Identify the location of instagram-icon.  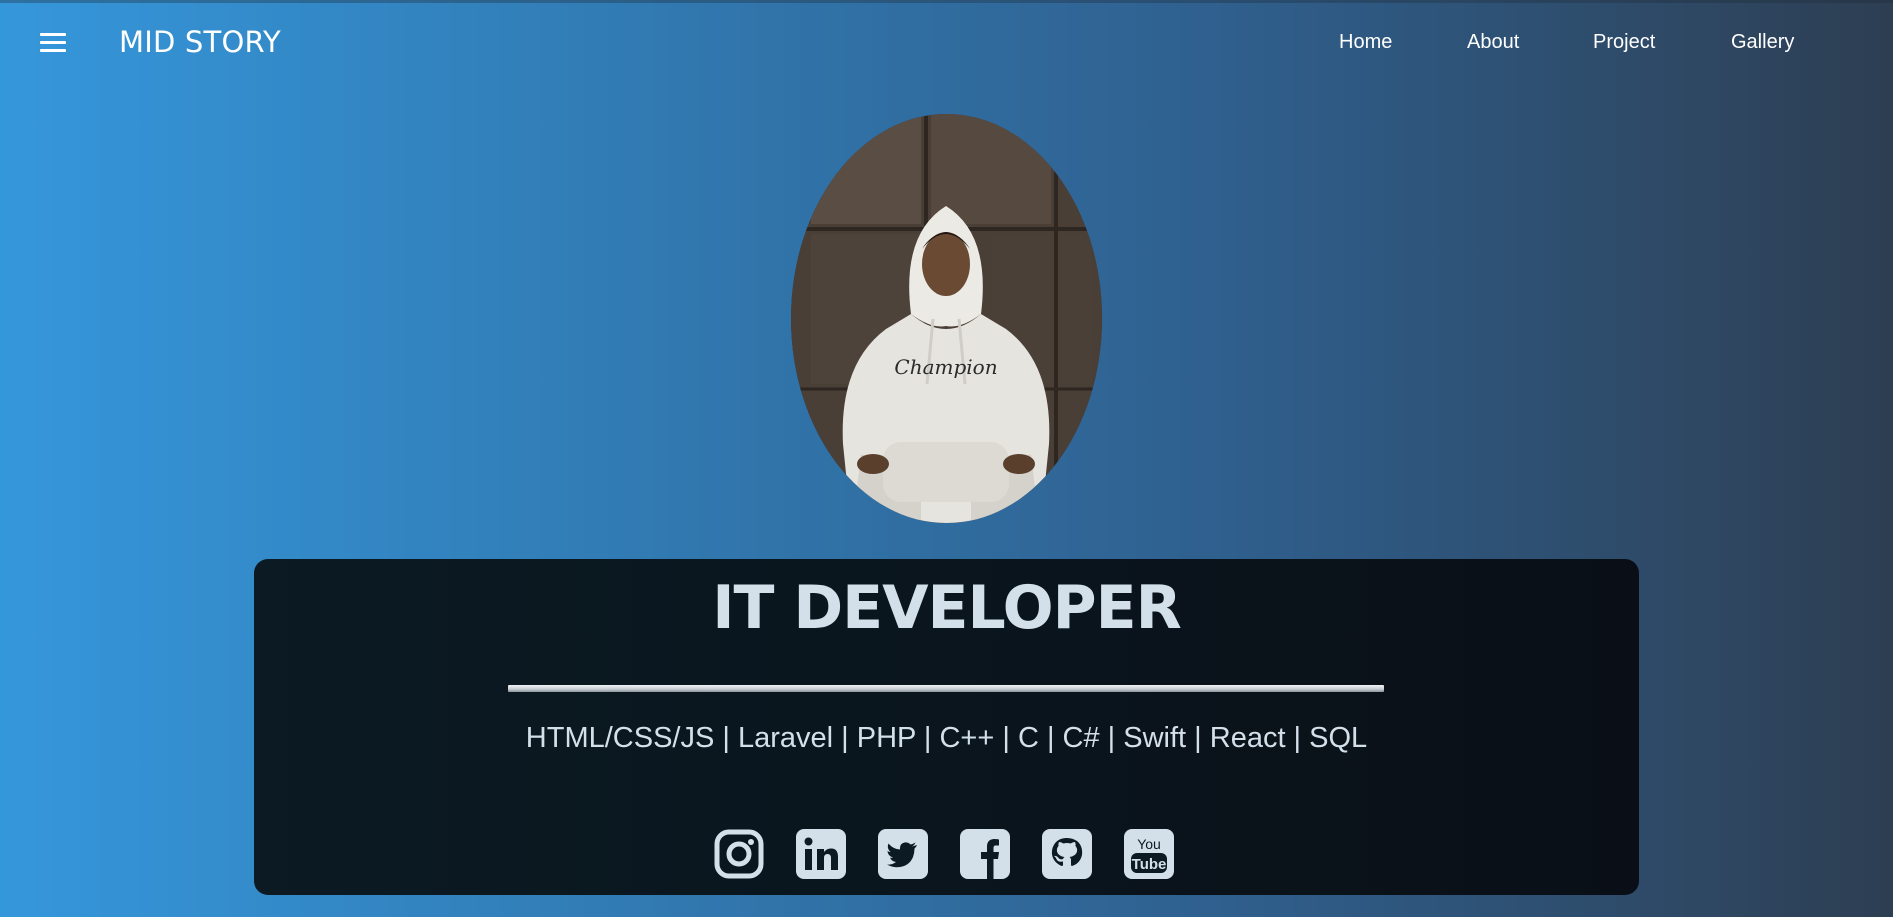
(739, 854).